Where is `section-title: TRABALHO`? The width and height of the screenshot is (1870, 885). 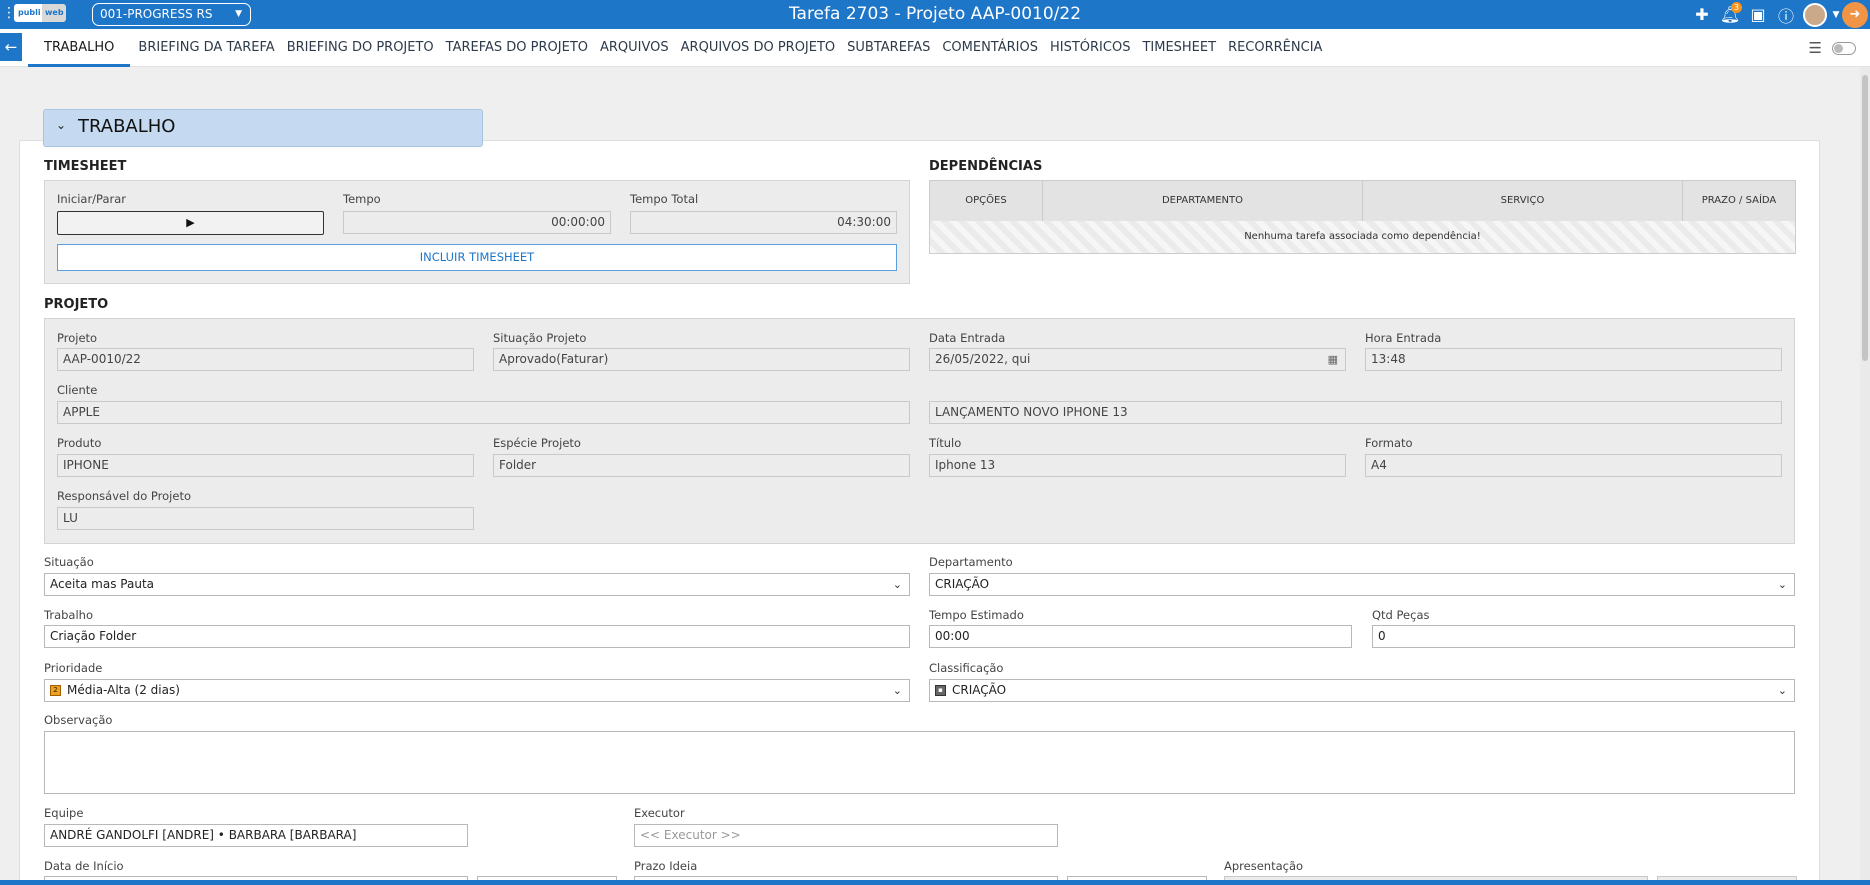
section-title: TRABALHO is located at coordinates (127, 126).